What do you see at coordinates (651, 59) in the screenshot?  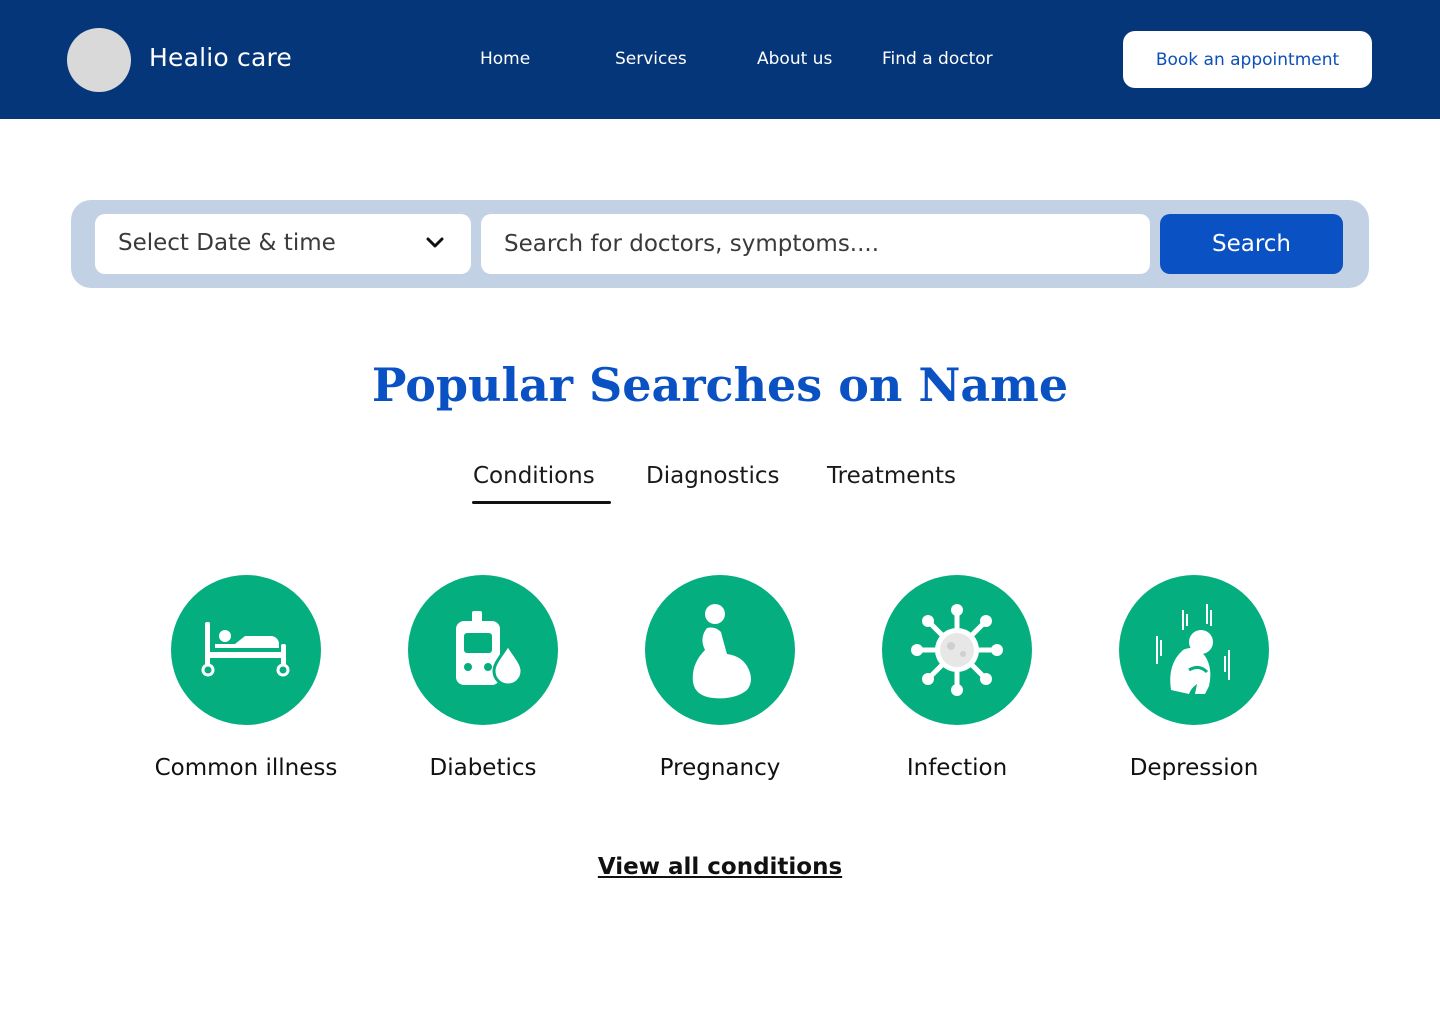 I see `nav-services: Services` at bounding box center [651, 59].